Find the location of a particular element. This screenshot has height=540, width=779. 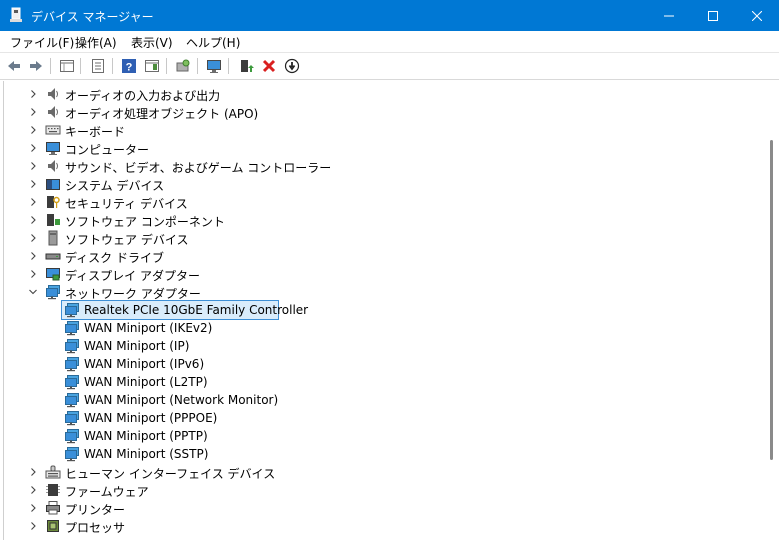

monitor-button is located at coordinates (214, 66).